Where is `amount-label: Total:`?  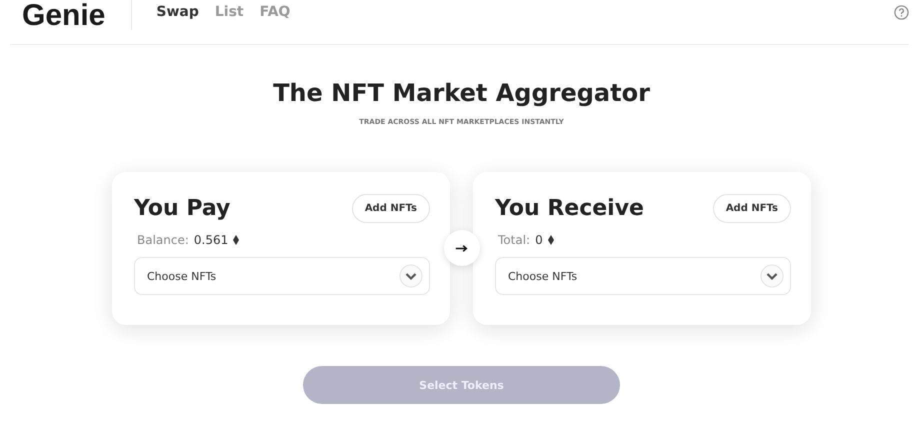
amount-label: Total: is located at coordinates (514, 240).